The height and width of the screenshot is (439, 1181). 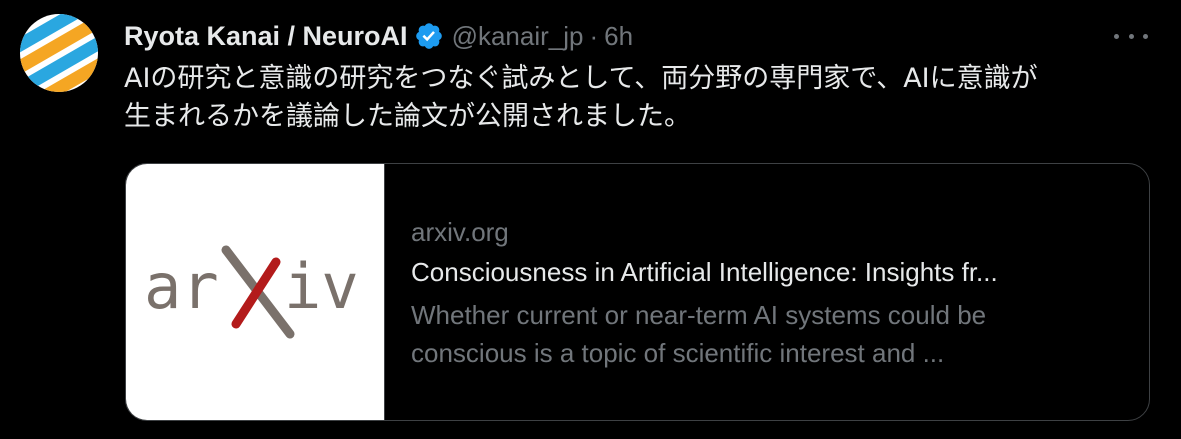 What do you see at coordinates (618, 36) in the screenshot?
I see `tweet-timestamp: 6h` at bounding box center [618, 36].